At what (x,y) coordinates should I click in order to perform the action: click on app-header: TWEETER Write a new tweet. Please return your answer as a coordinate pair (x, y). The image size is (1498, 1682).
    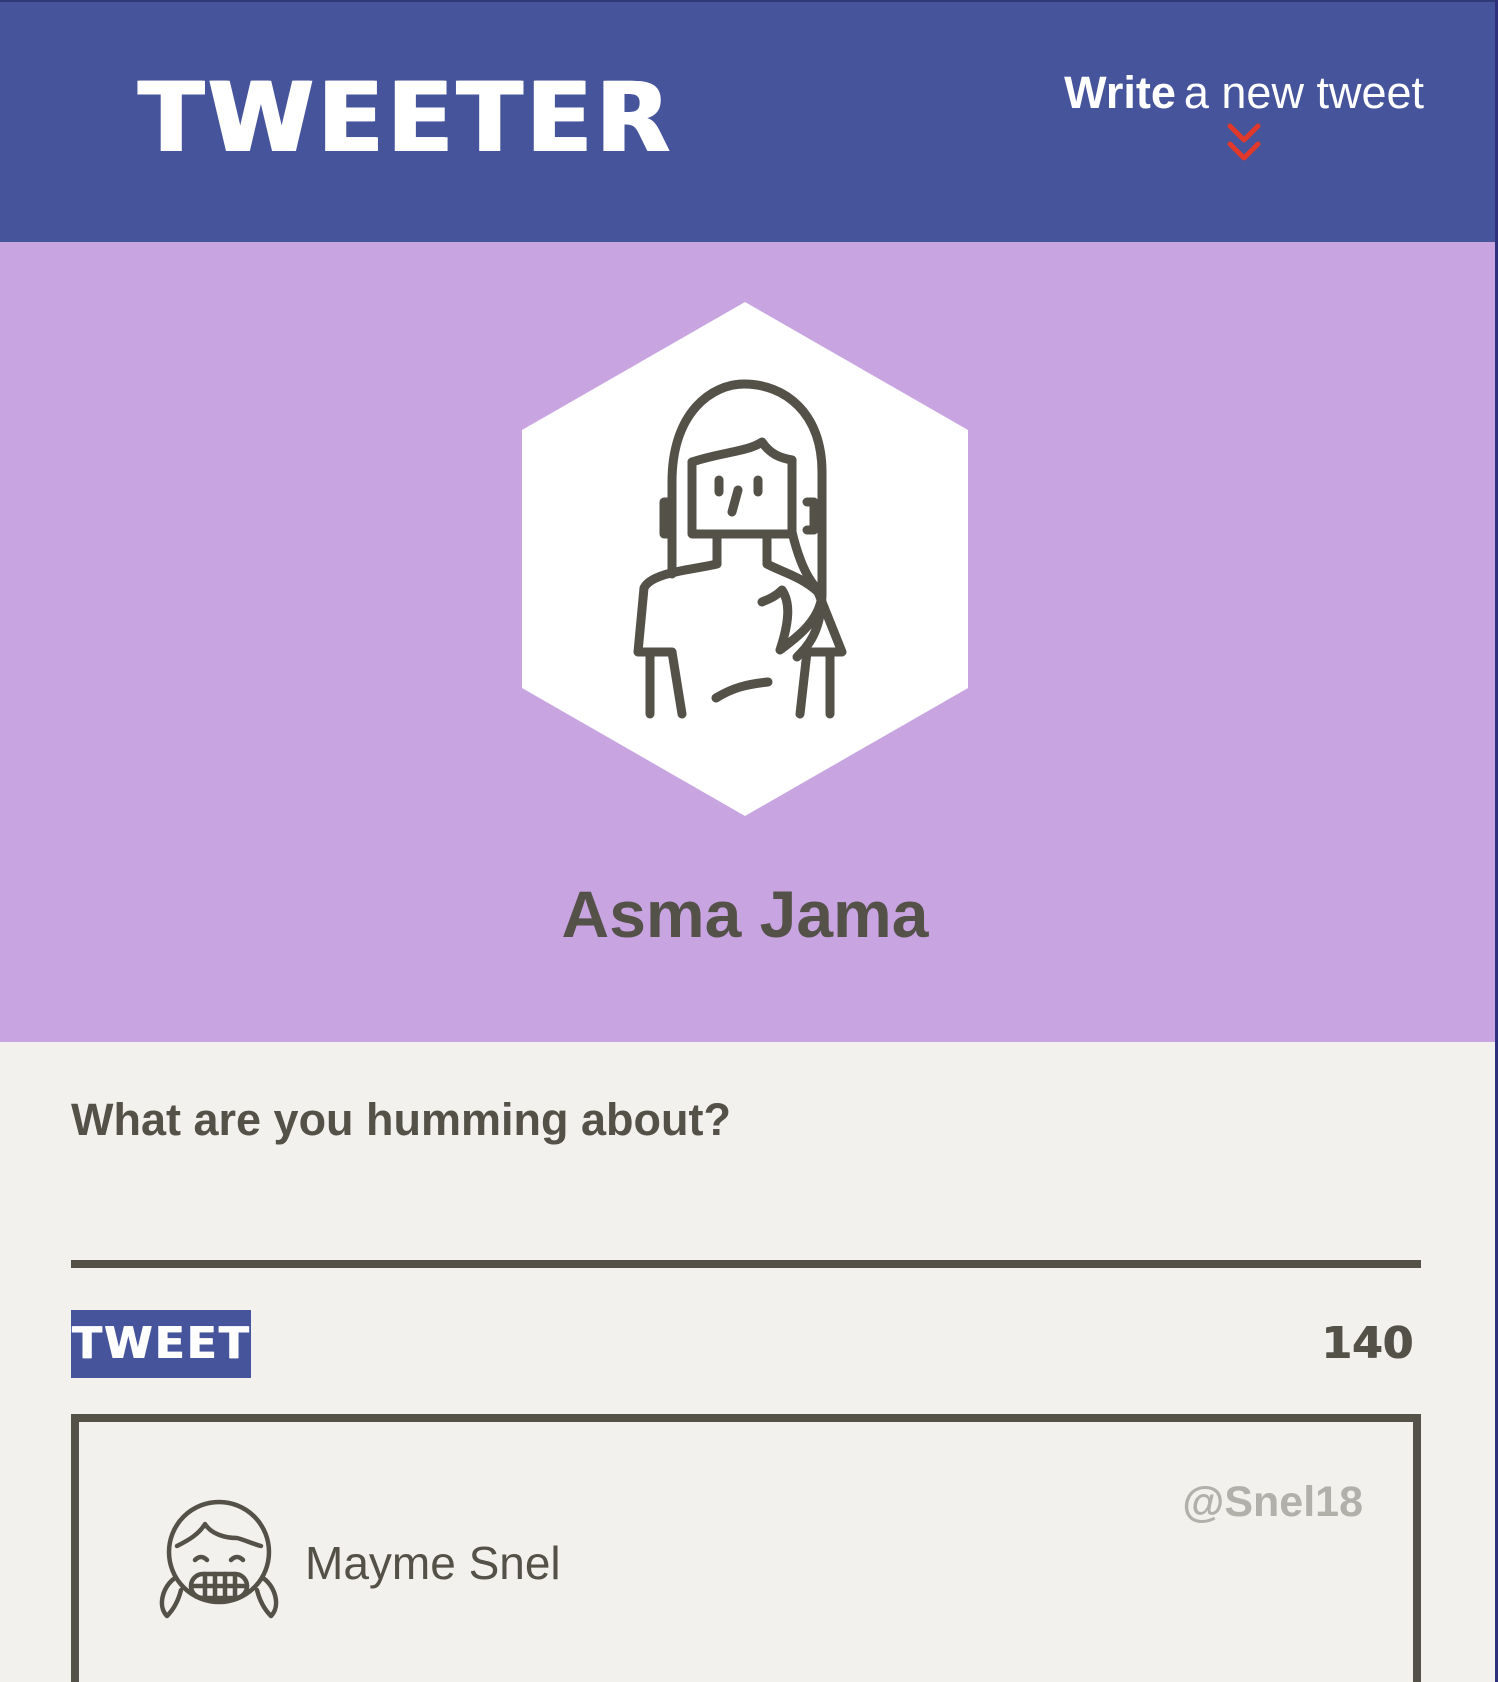
    Looking at the image, I should click on (749, 121).